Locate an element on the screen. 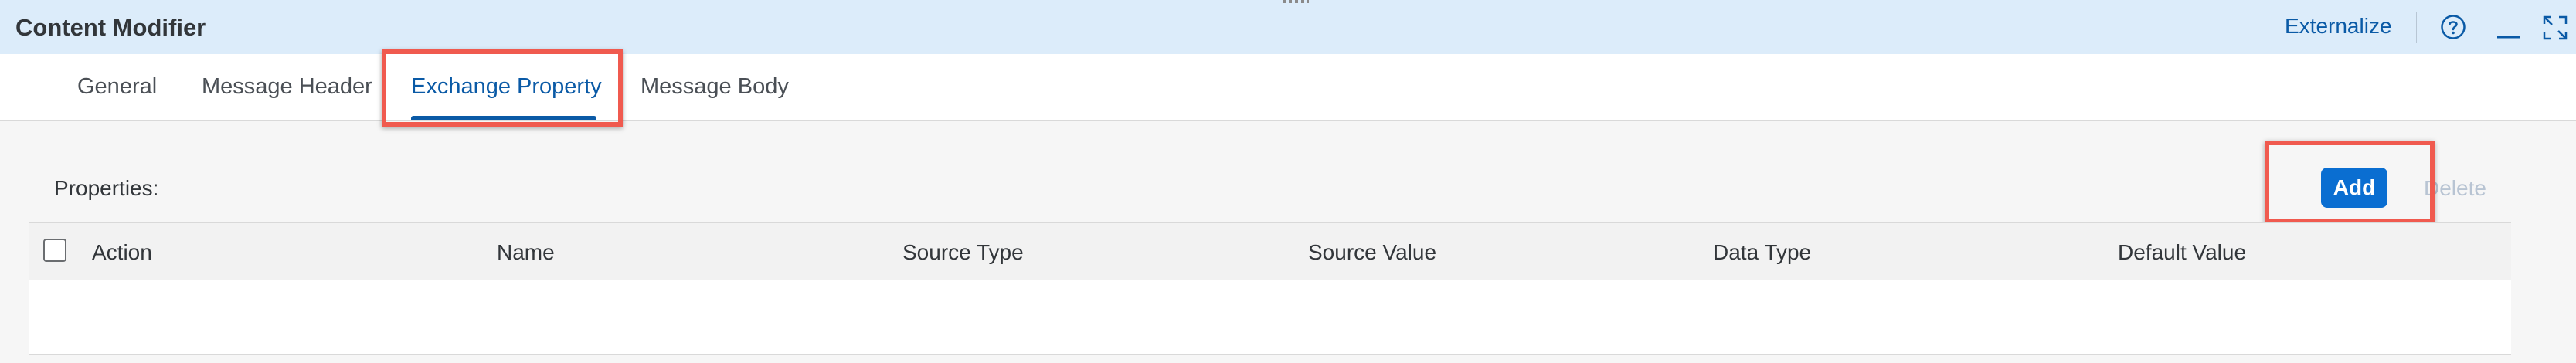 Image resolution: width=2576 pixels, height=363 pixels. column-header-source-value: Source Value is located at coordinates (1372, 252).